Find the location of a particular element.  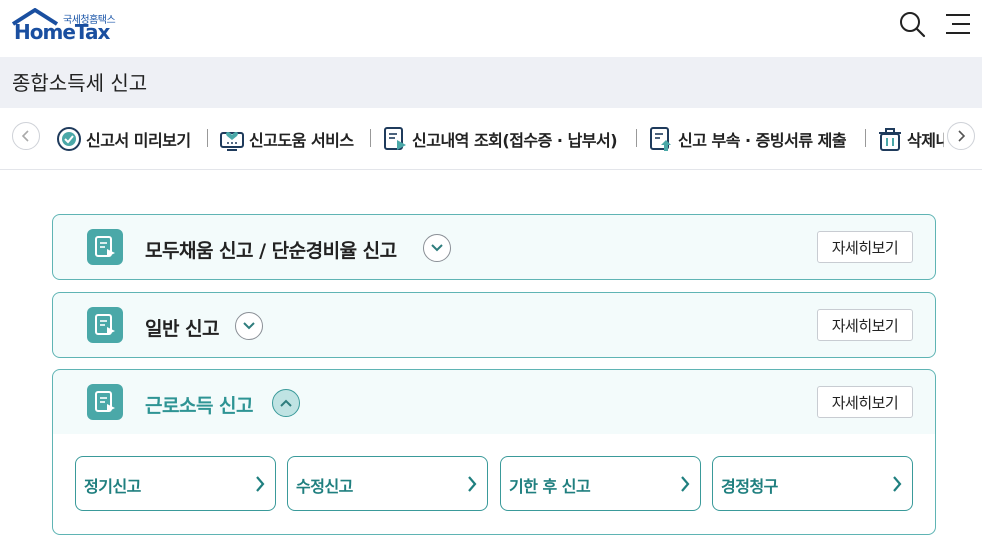

page-title-bar: 종합소득세 신고 is located at coordinates (491, 82).